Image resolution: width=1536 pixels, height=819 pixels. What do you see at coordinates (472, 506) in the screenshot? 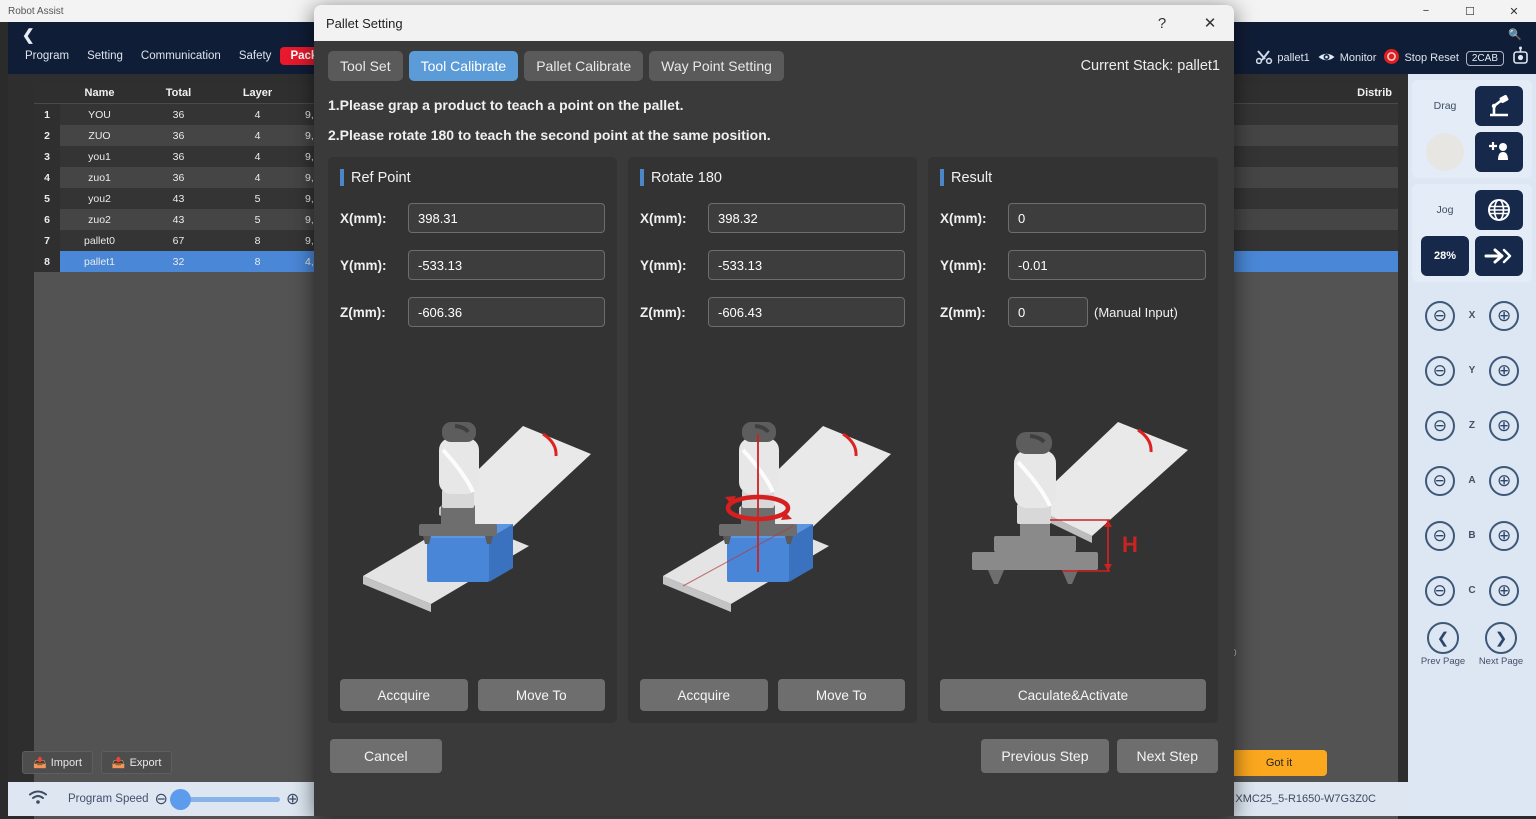
I see `ref-point-illustration` at bounding box center [472, 506].